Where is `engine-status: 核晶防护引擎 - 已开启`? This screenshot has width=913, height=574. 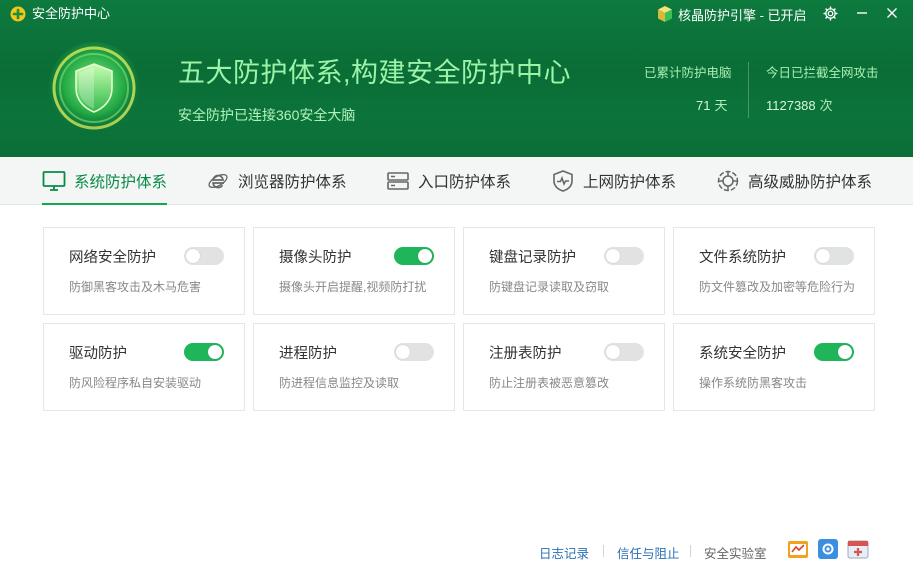 engine-status: 核晶防护引擎 - 已开启 is located at coordinates (731, 14).